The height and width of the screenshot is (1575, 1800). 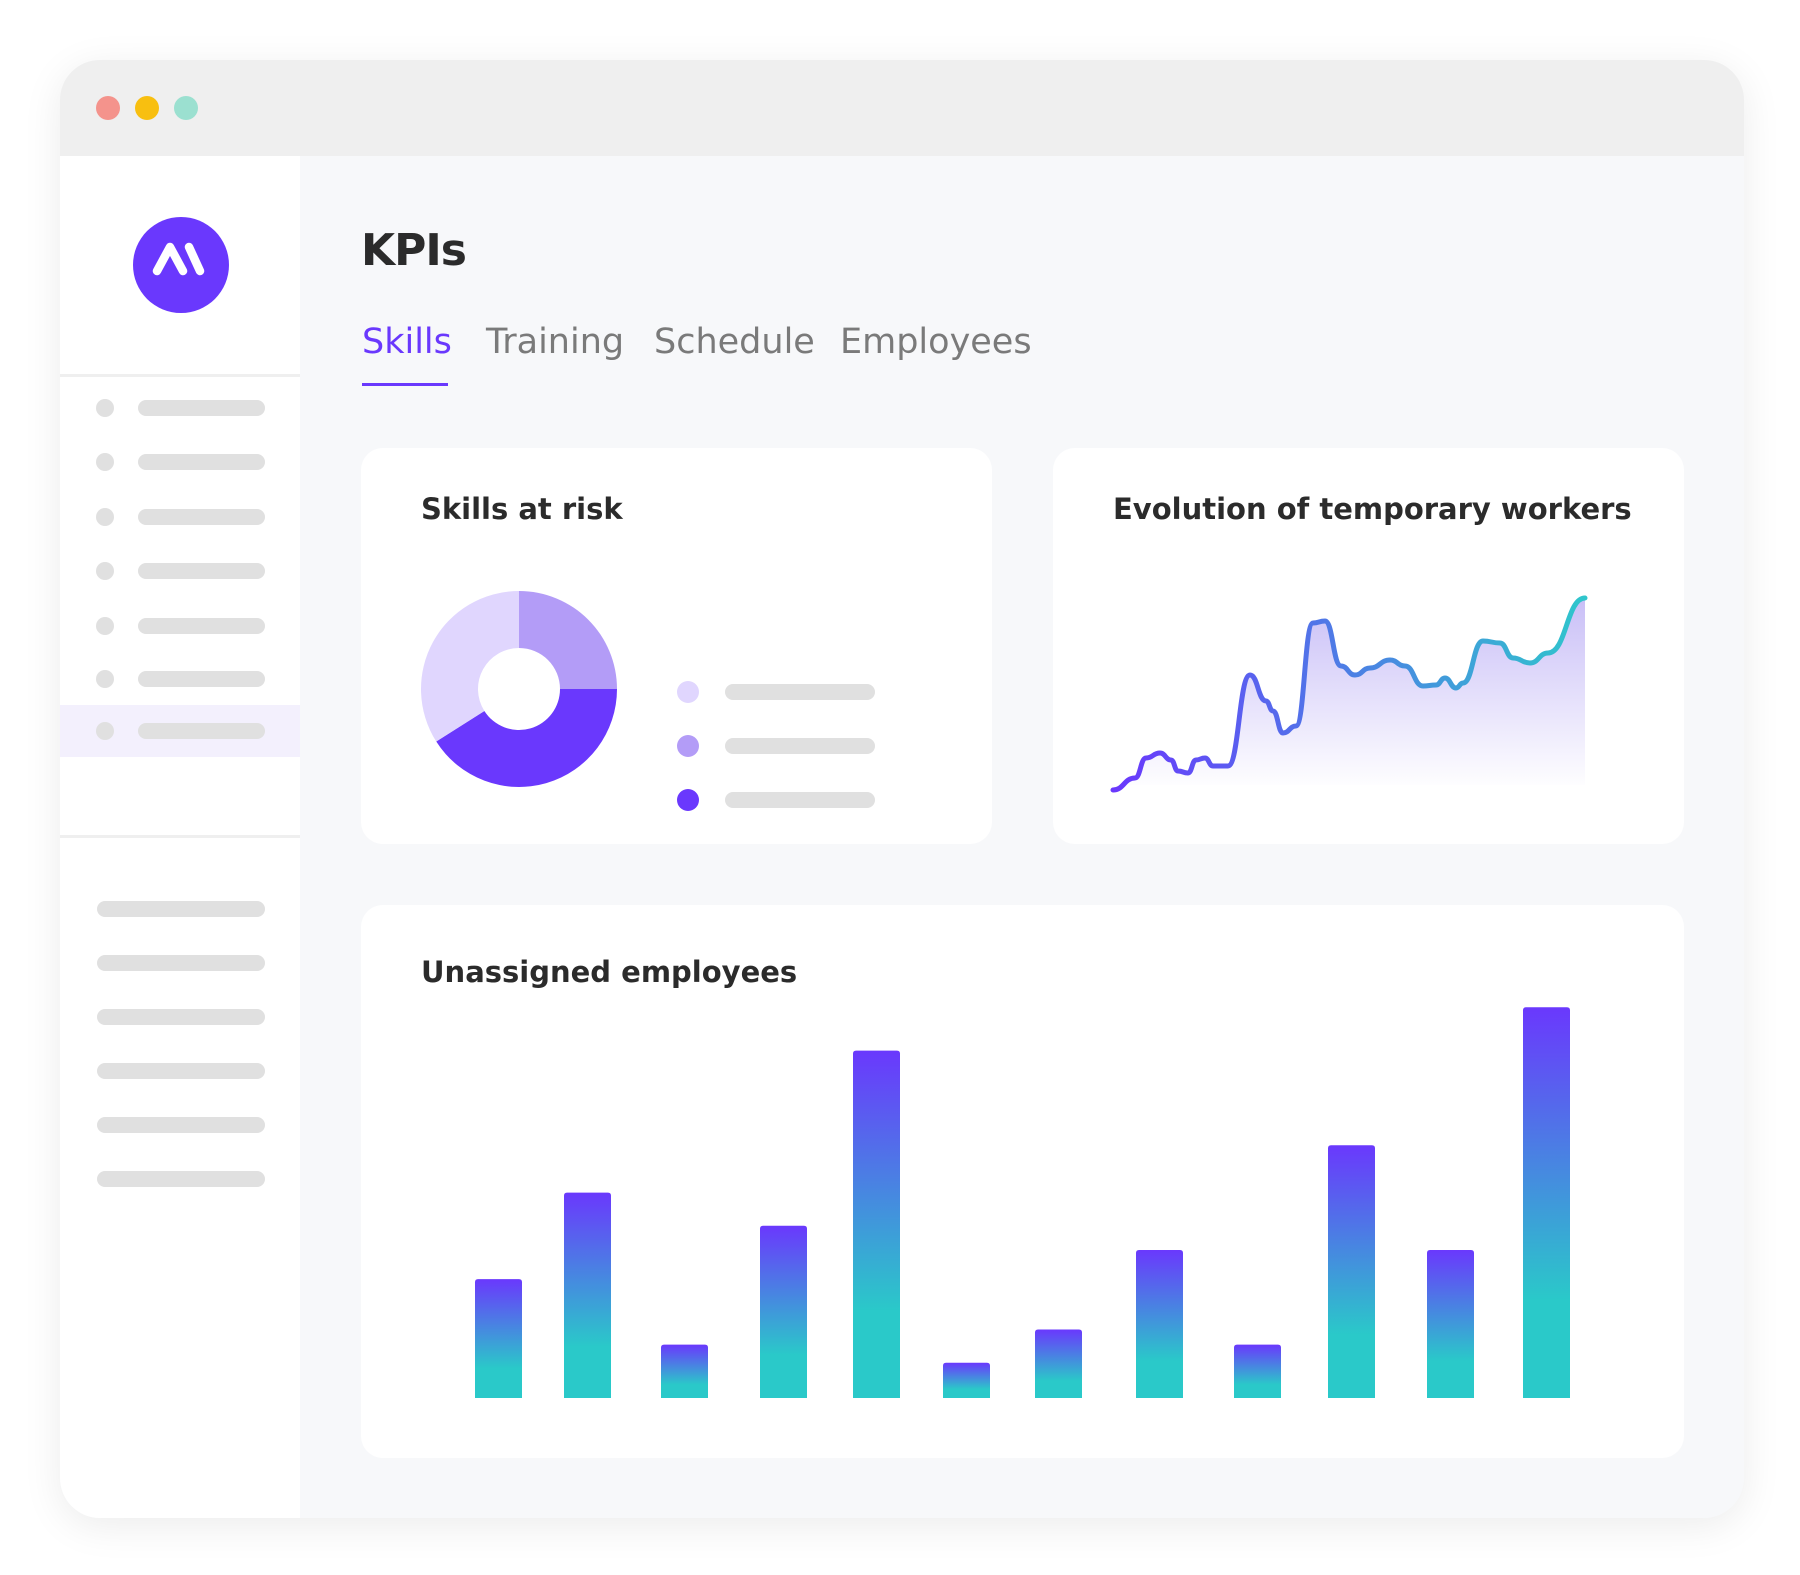 I want to click on close-window-button, so click(x=108, y=108).